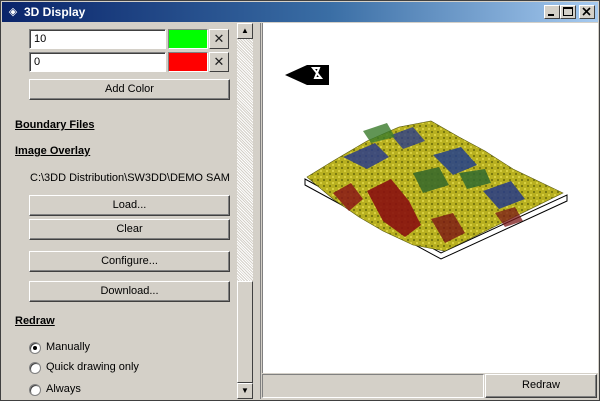 This screenshot has width=600, height=401. What do you see at coordinates (129, 89) in the screenshot?
I see `add-color-button: Add Color` at bounding box center [129, 89].